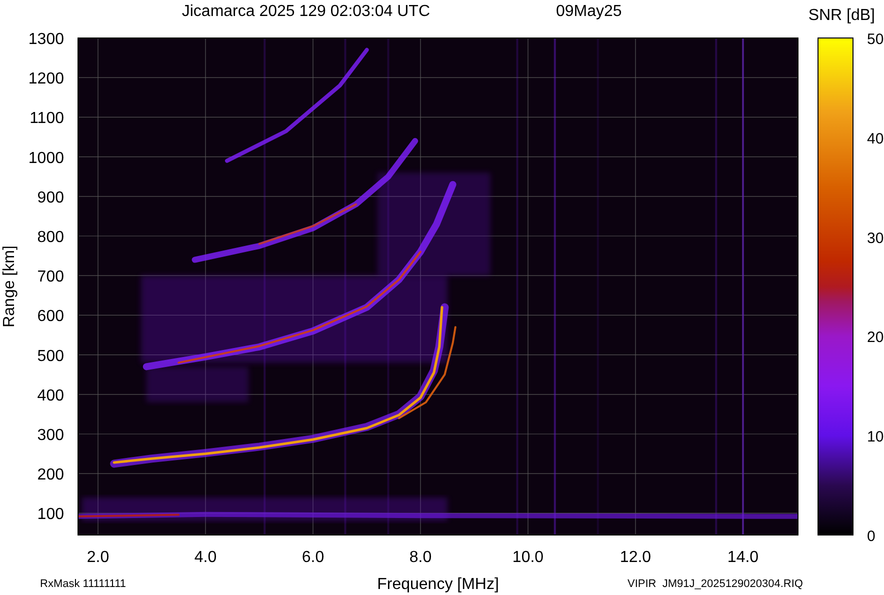 The width and height of the screenshot is (884, 595). I want to click on colorbar-tick-label: 10, so click(875, 437).